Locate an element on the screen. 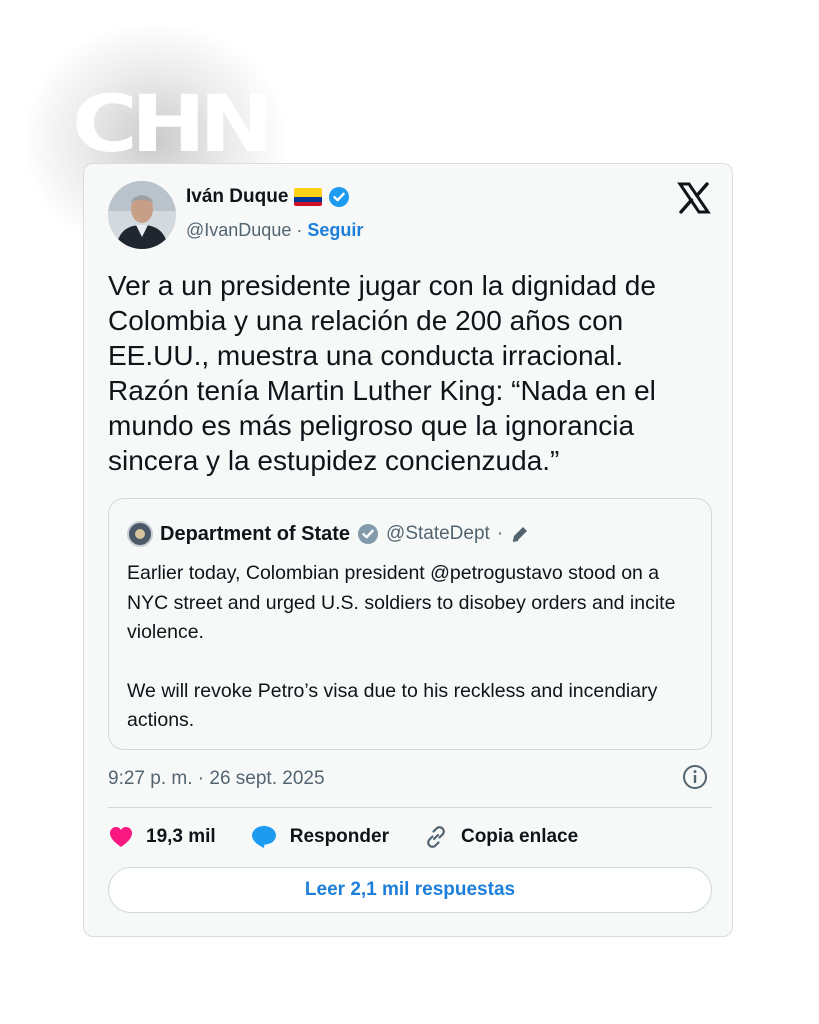 The image size is (819, 1024). author-name-row: Iván Duque is located at coordinates (268, 197).